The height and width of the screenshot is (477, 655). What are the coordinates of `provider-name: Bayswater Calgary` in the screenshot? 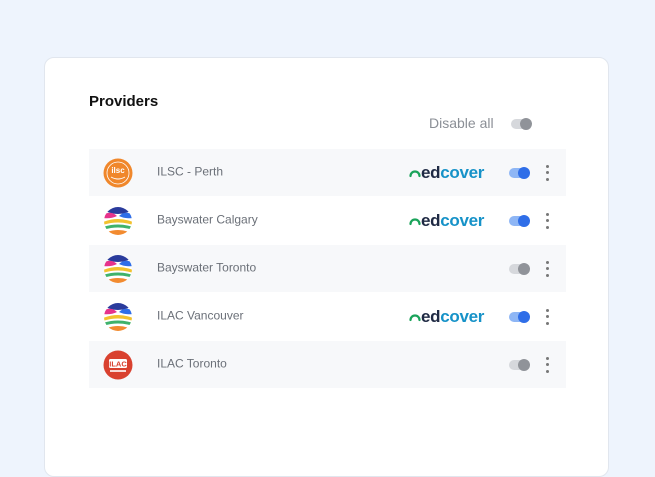 It's located at (207, 219).